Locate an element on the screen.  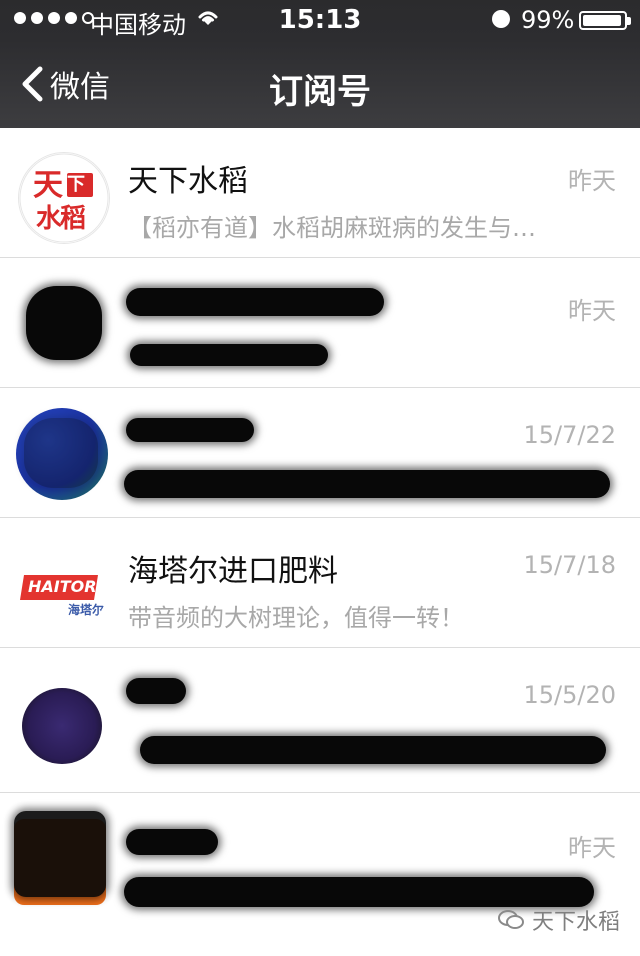
message-time: 15/7/22 is located at coordinates (569, 435).